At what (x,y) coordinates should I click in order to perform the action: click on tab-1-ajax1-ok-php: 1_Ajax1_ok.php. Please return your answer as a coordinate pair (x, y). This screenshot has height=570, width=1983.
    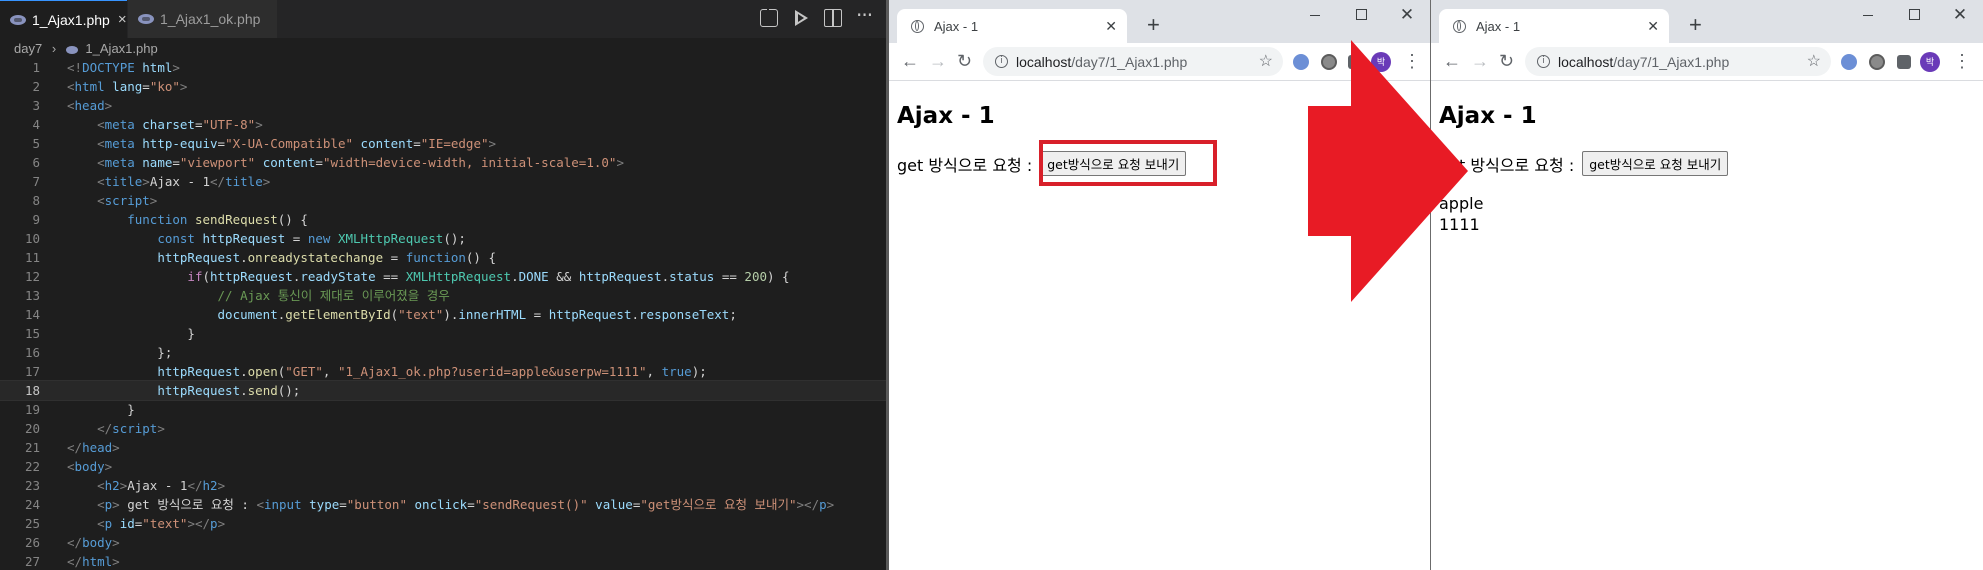
    Looking at the image, I should click on (202, 19).